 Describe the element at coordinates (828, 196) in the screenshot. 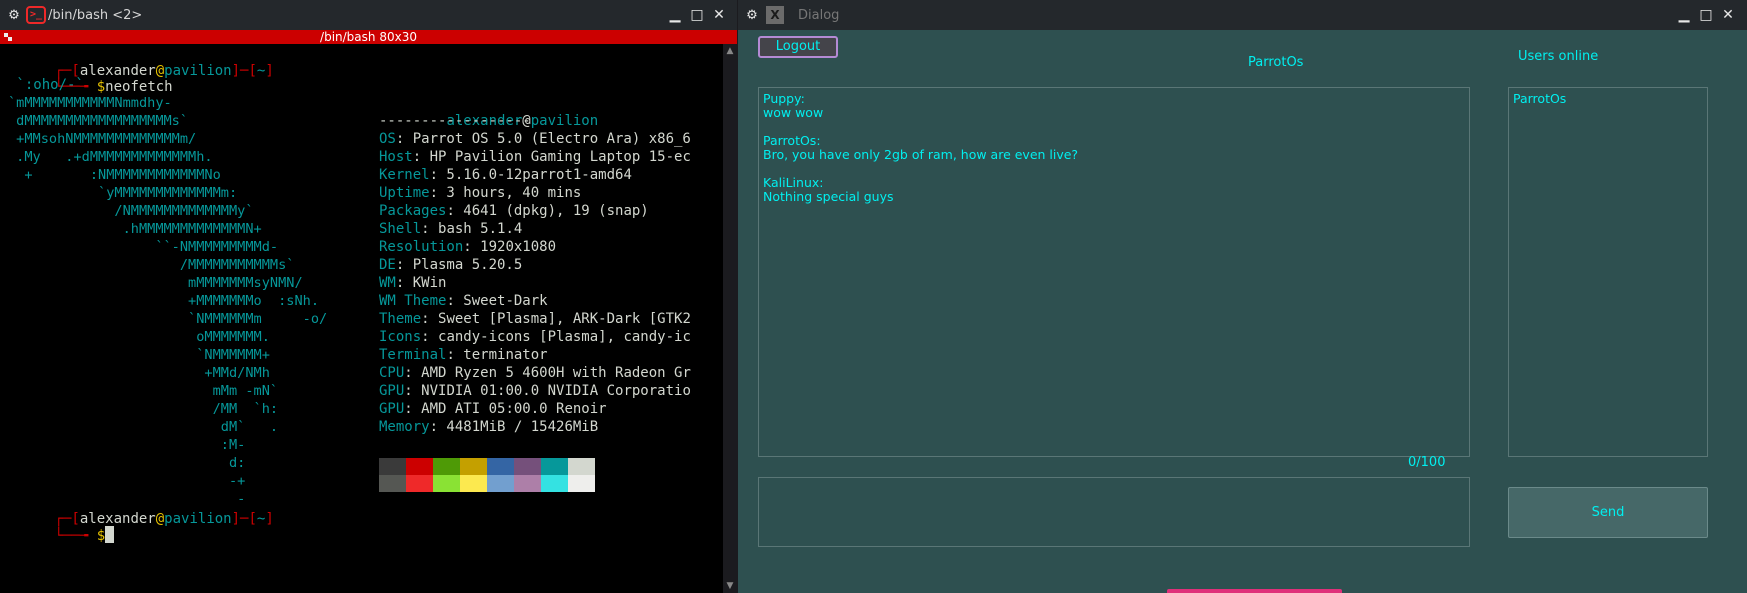

I see `message-text: Nothing special guys` at that location.